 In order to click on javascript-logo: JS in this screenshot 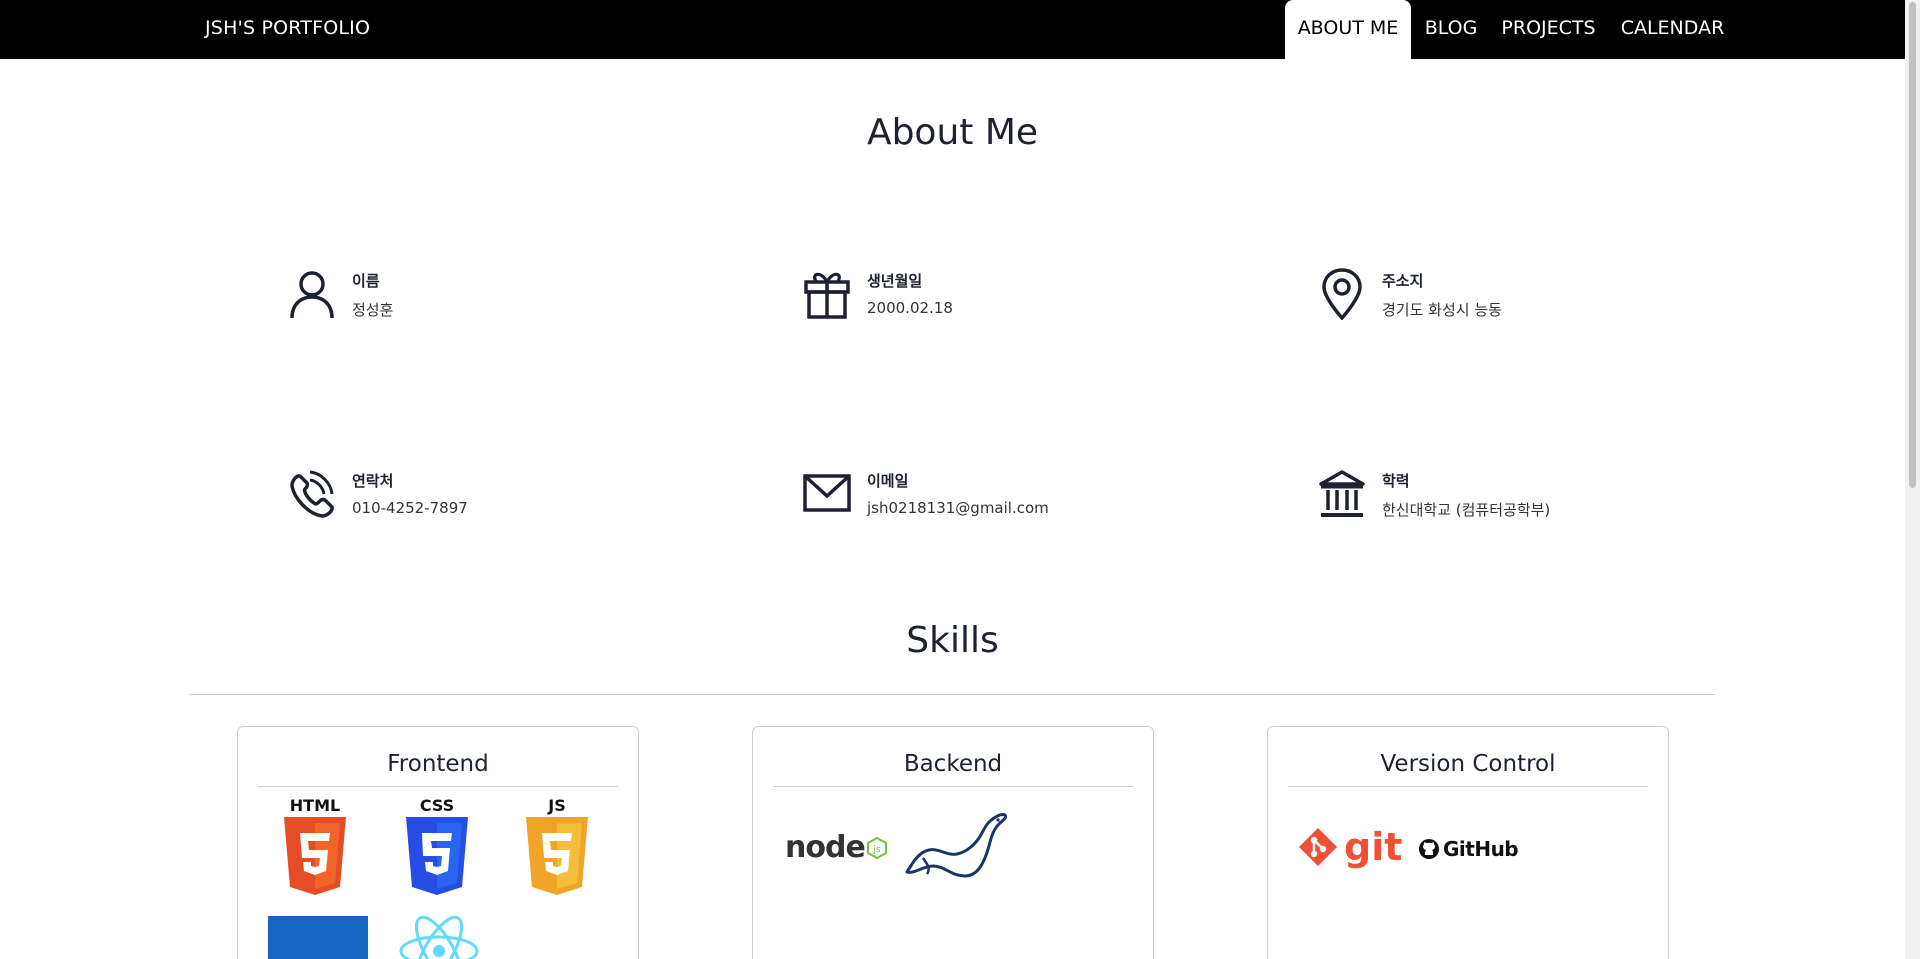, I will do `click(557, 845)`.